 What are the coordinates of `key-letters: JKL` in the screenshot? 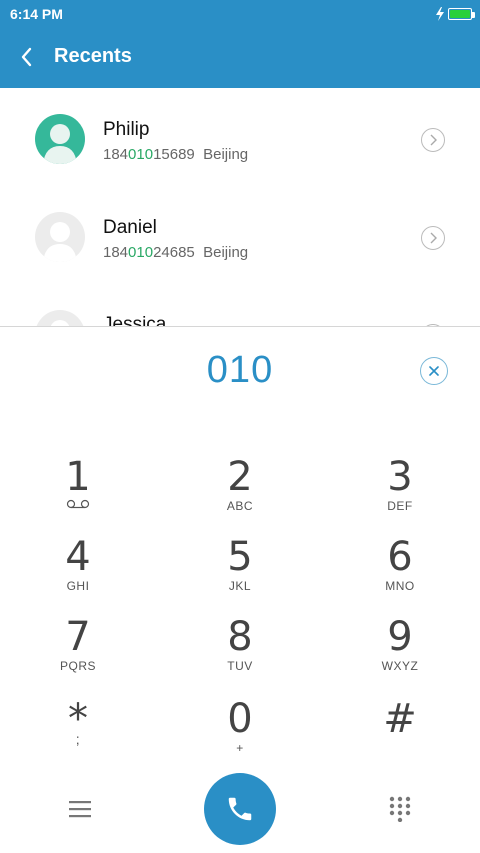 It's located at (240, 586).